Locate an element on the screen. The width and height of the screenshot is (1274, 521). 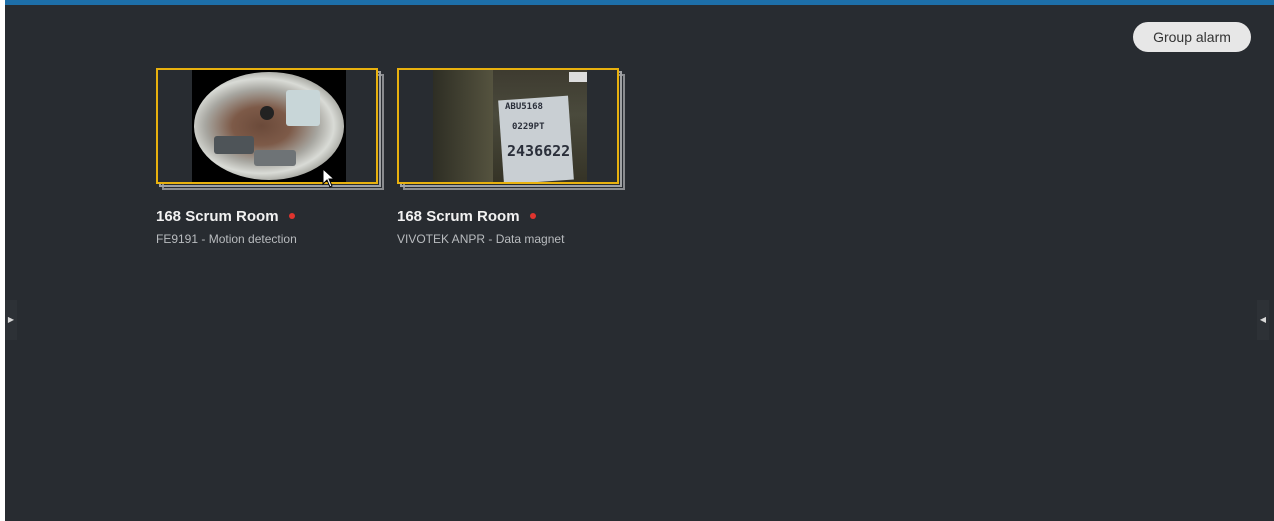
alarm-thumbnail-stack: ABU5168 0229PT 2436622 is located at coordinates (512, 130).